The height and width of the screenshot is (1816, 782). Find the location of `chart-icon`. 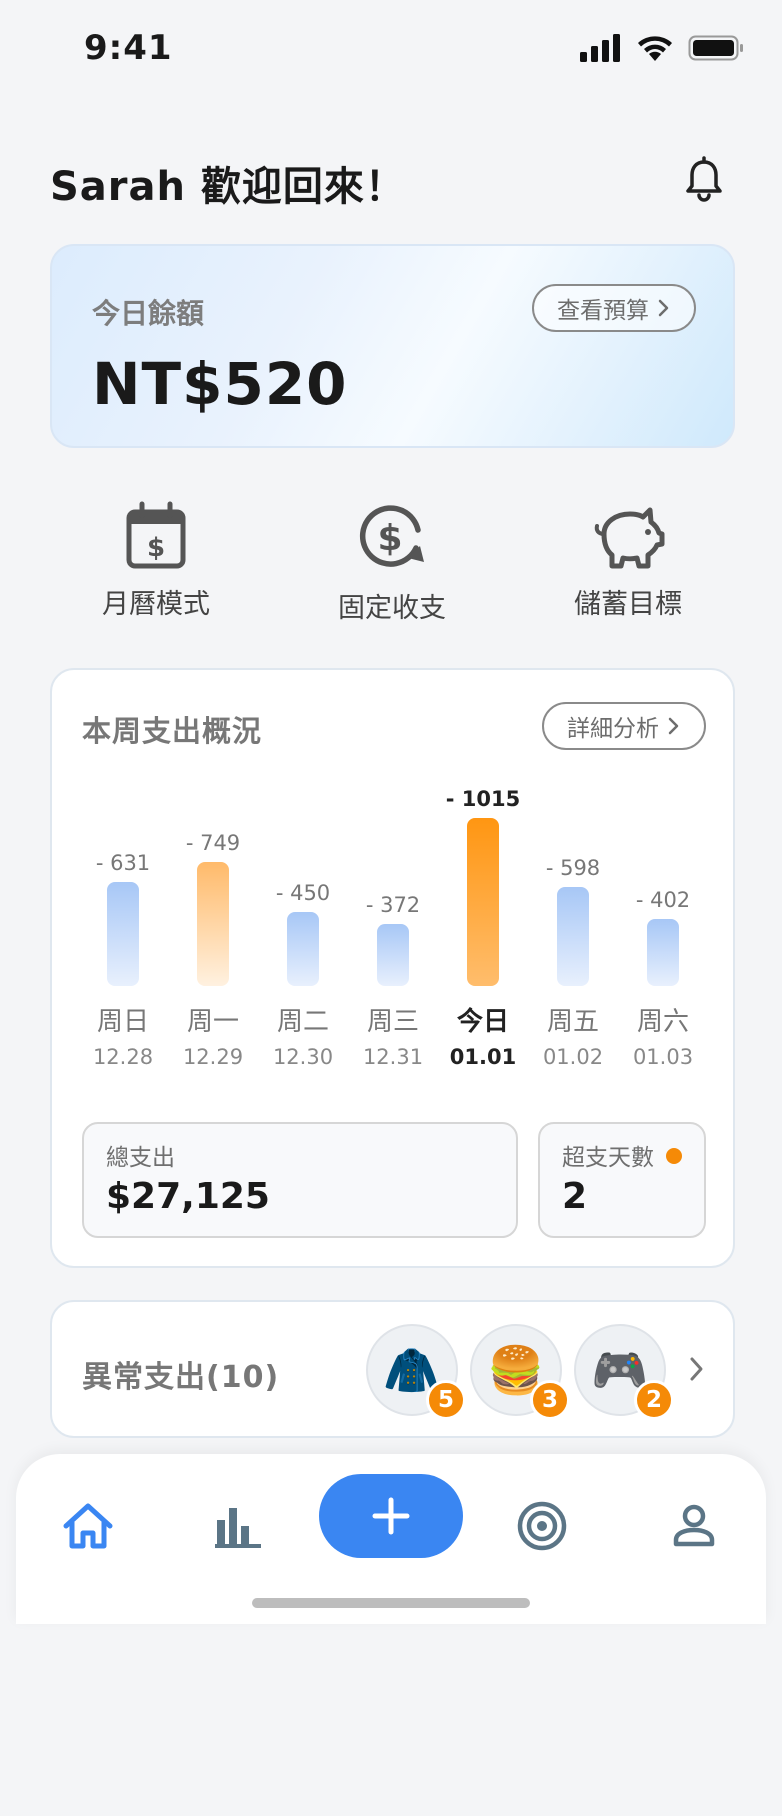

chart-icon is located at coordinates (238, 1528).